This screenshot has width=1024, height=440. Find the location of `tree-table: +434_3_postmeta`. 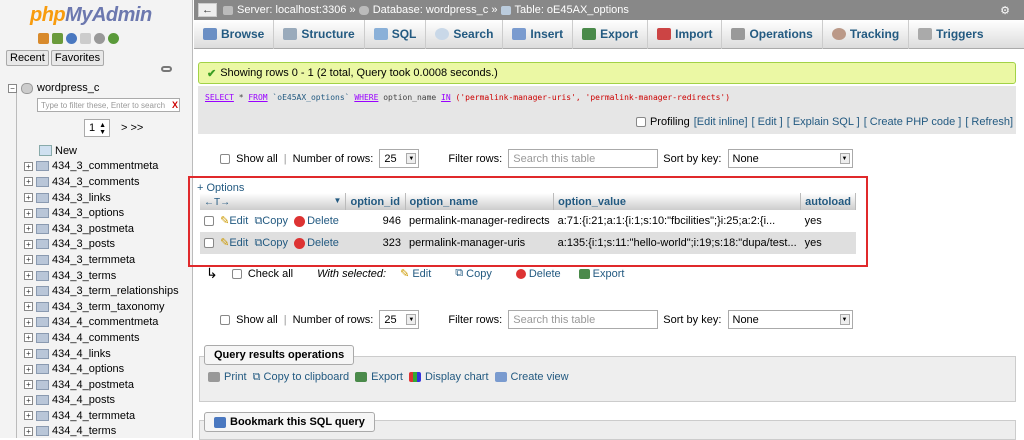

tree-table: +434_3_postmeta is located at coordinates (101, 229).